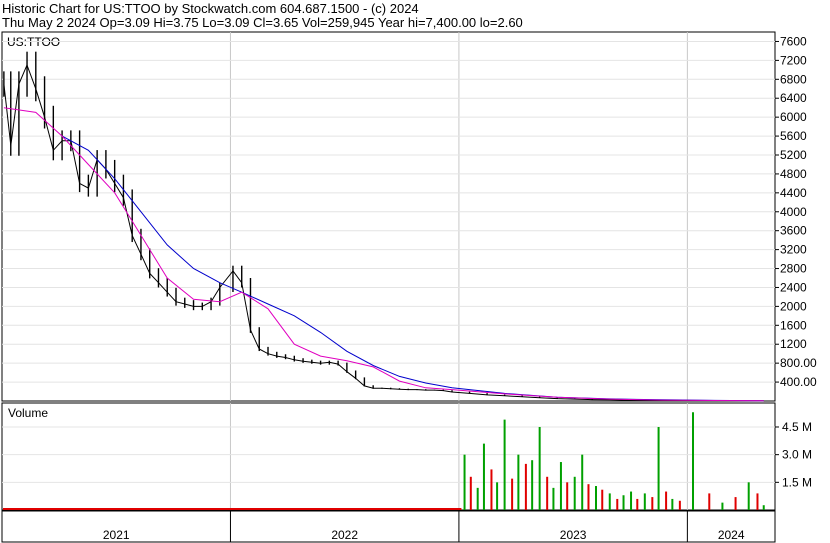  What do you see at coordinates (28, 413) in the screenshot?
I see `volume-panel-label: Volume` at bounding box center [28, 413].